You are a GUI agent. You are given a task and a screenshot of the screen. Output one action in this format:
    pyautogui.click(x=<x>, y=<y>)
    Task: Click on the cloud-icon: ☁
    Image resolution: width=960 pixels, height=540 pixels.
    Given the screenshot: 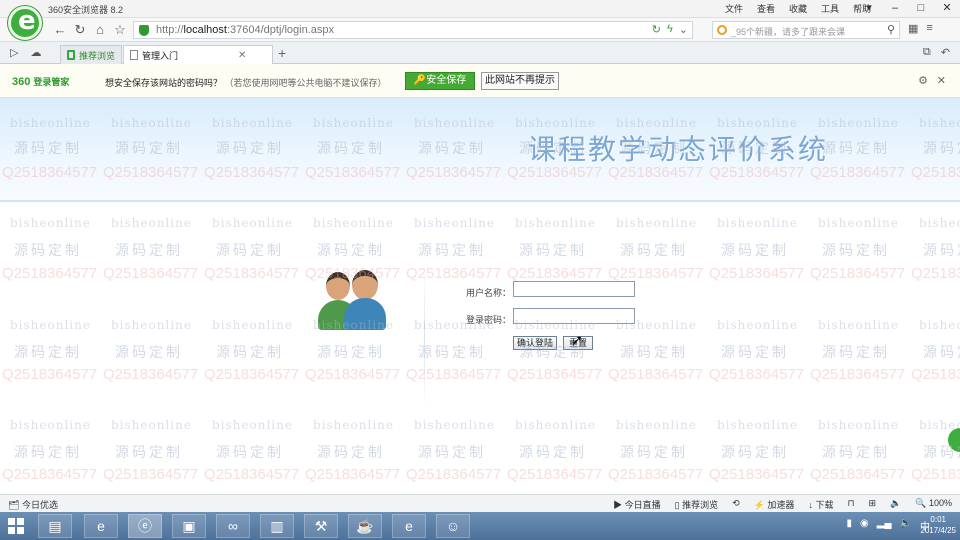 What is the action you would take?
    pyautogui.click(x=35, y=52)
    